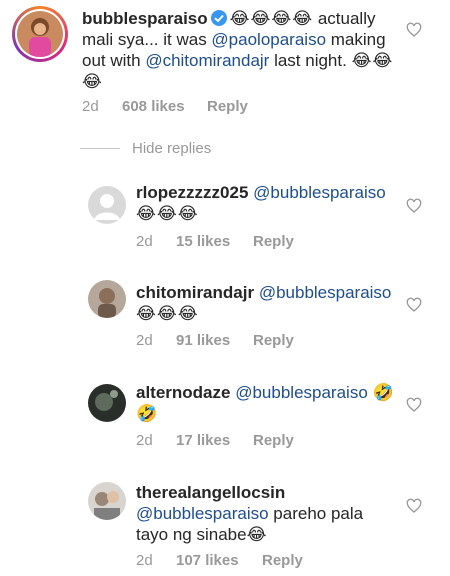 Image resolution: width=450 pixels, height=576 pixels. I want to click on reply-text: chitomirandajr @bubblesparaiso 😂😂😂, so click(271, 303).